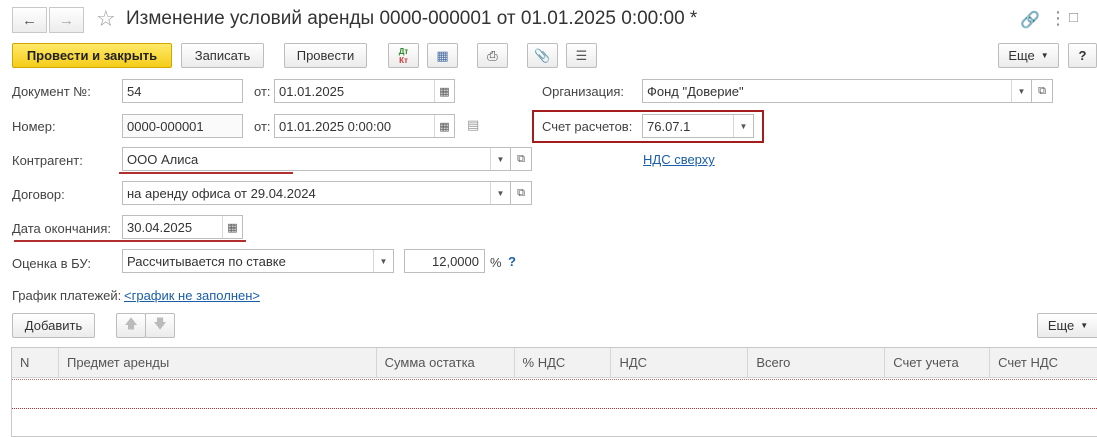  Describe the element at coordinates (698, 126) in the screenshot. I see `account-field: 76.07.1 ▼` at that location.